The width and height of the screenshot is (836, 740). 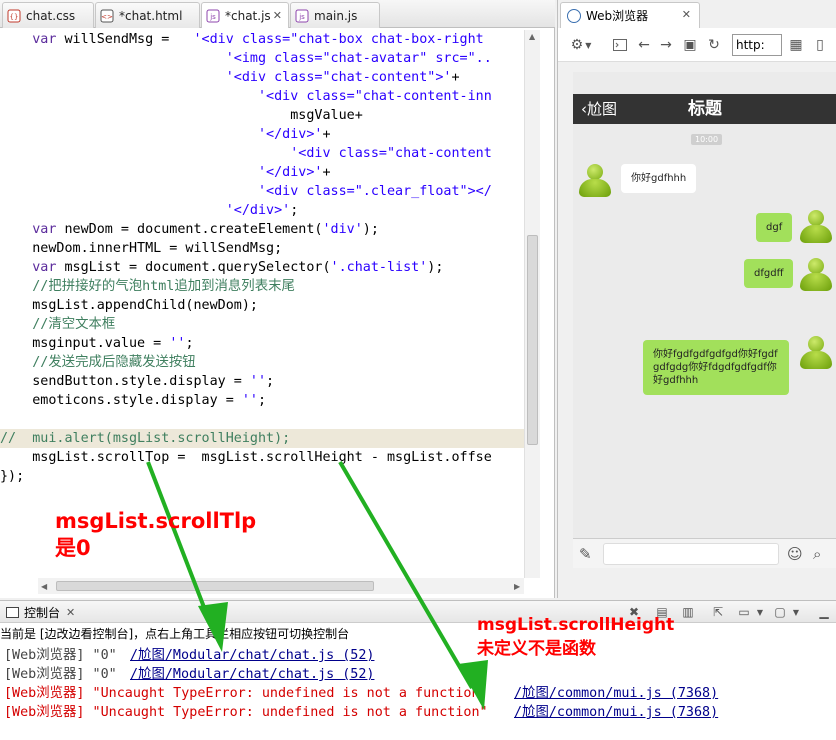 I want to click on terminal-icon, so click(x=620, y=45).